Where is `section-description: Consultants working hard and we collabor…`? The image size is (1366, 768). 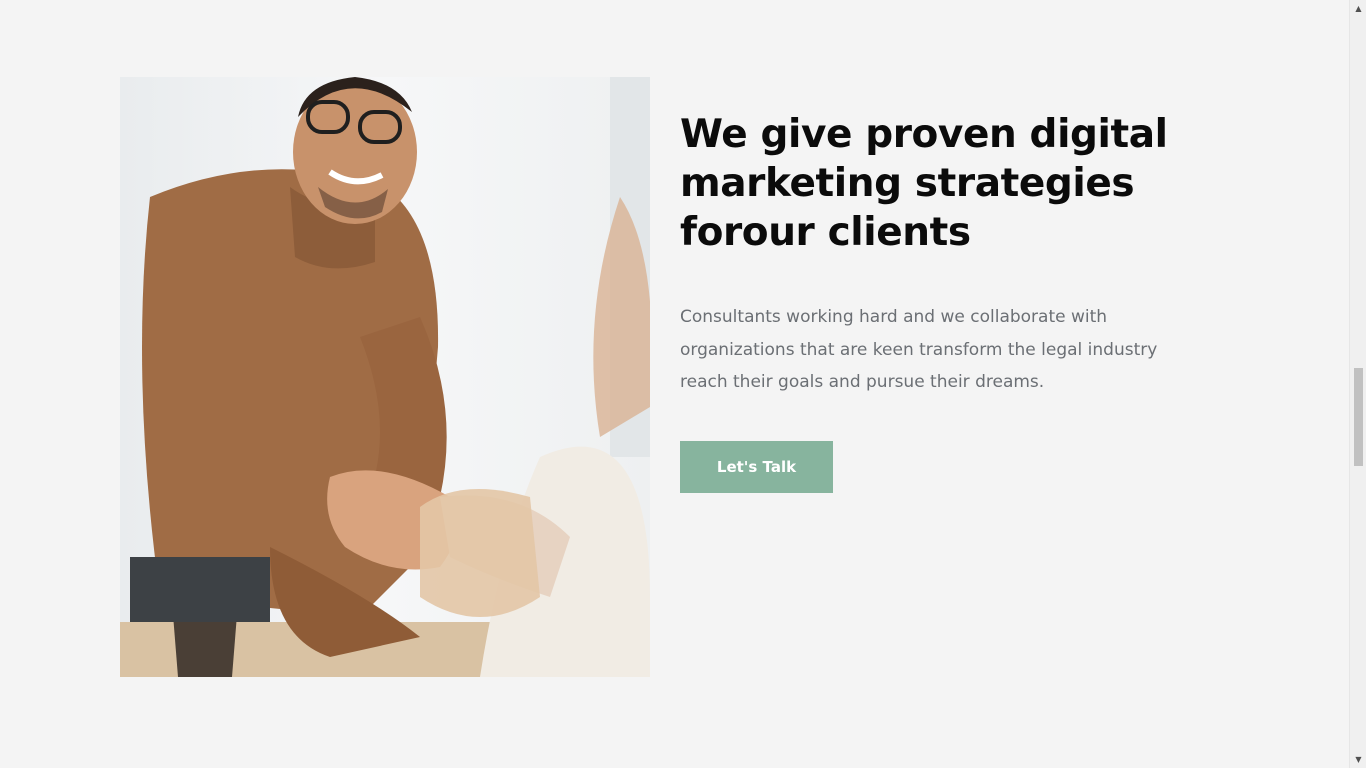
section-description: Consultants working hard and we collabor… is located at coordinates (919, 349).